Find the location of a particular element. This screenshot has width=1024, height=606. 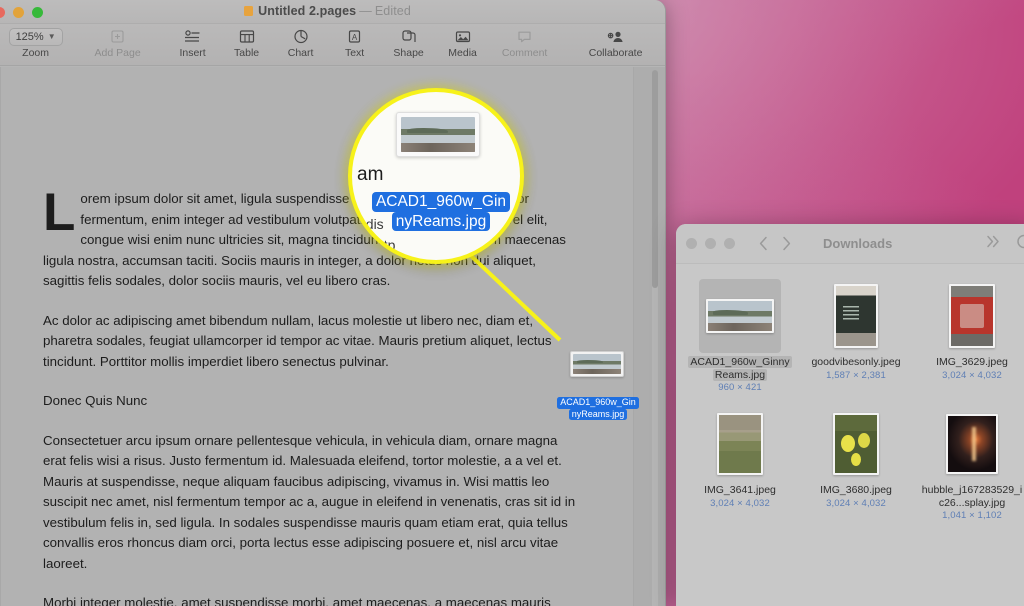

table-button: Table is located at coordinates (247, 43).